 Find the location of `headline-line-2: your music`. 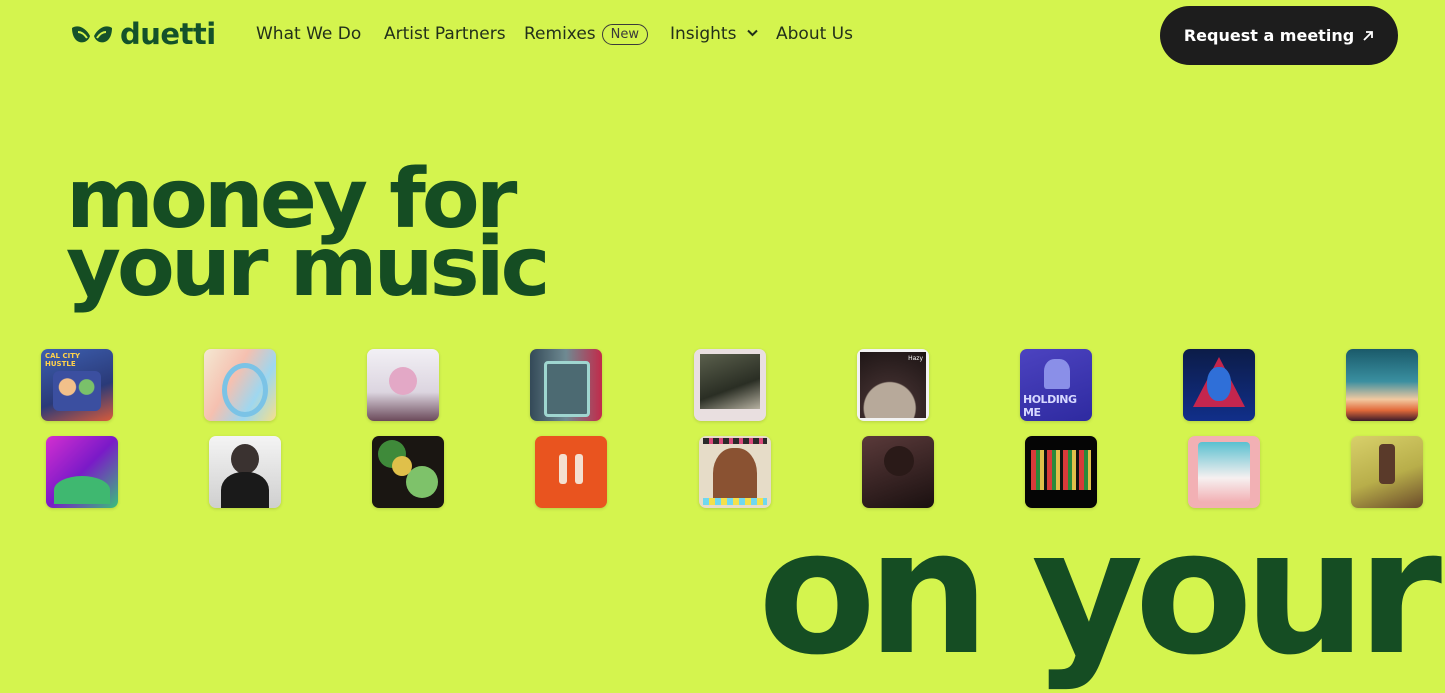

headline-line-2: your music is located at coordinates (308, 267).